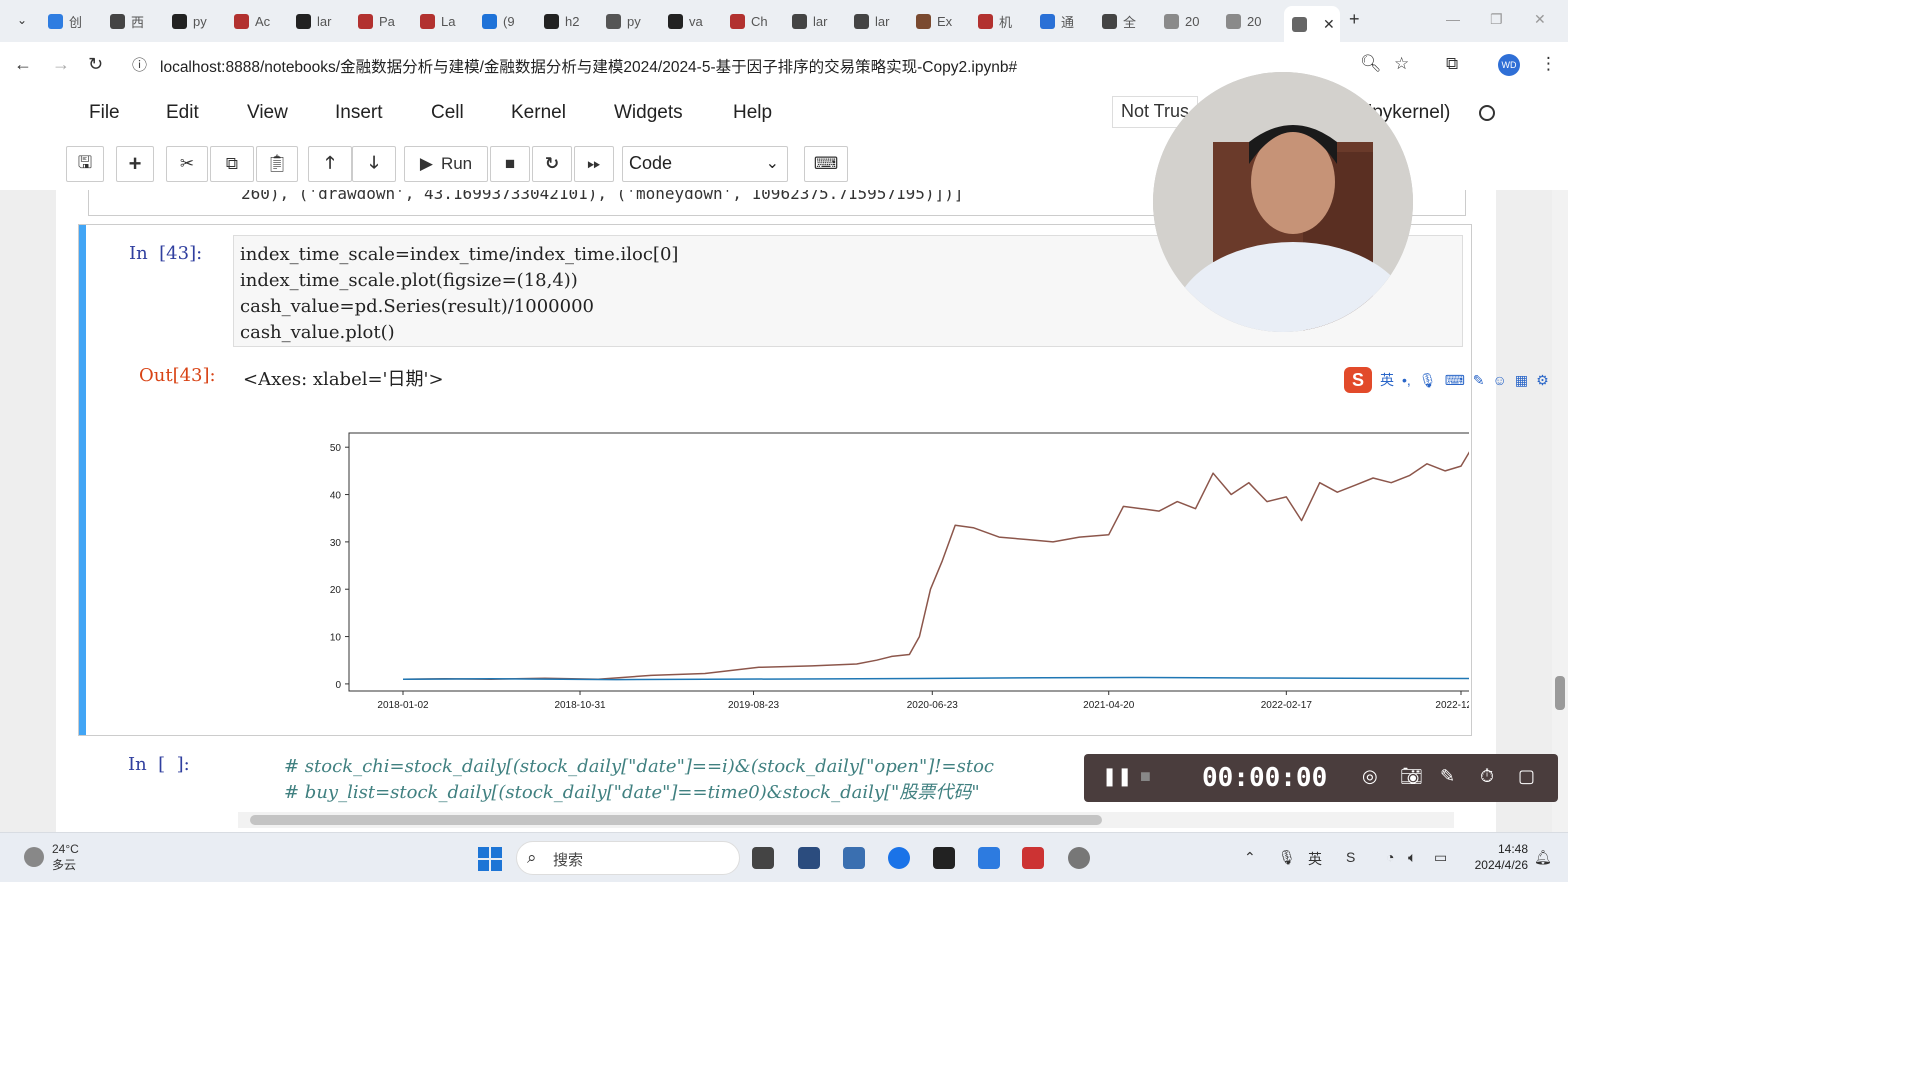 This screenshot has width=1920, height=1080. Describe the element at coordinates (1526, 776) in the screenshot. I see `minimize-recorder-icon: ▢` at that location.